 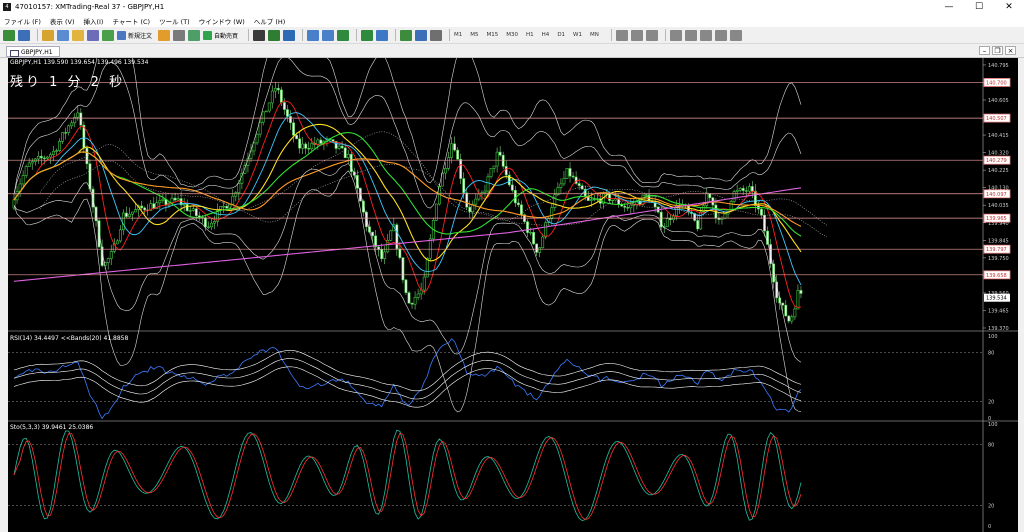 I want to click on metaeditor-icon, so click(x=164, y=35).